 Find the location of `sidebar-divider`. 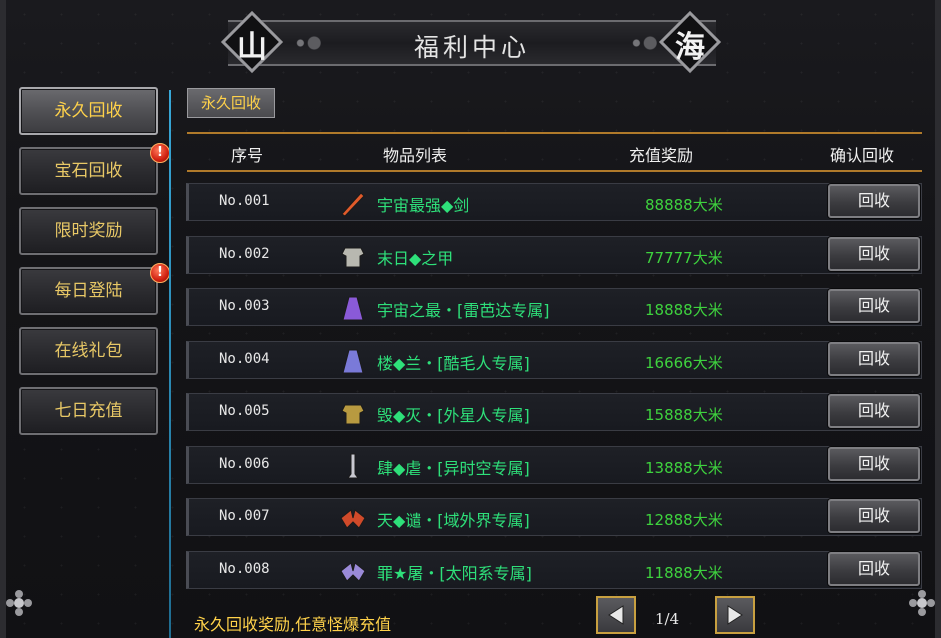

sidebar-divider is located at coordinates (170, 364).